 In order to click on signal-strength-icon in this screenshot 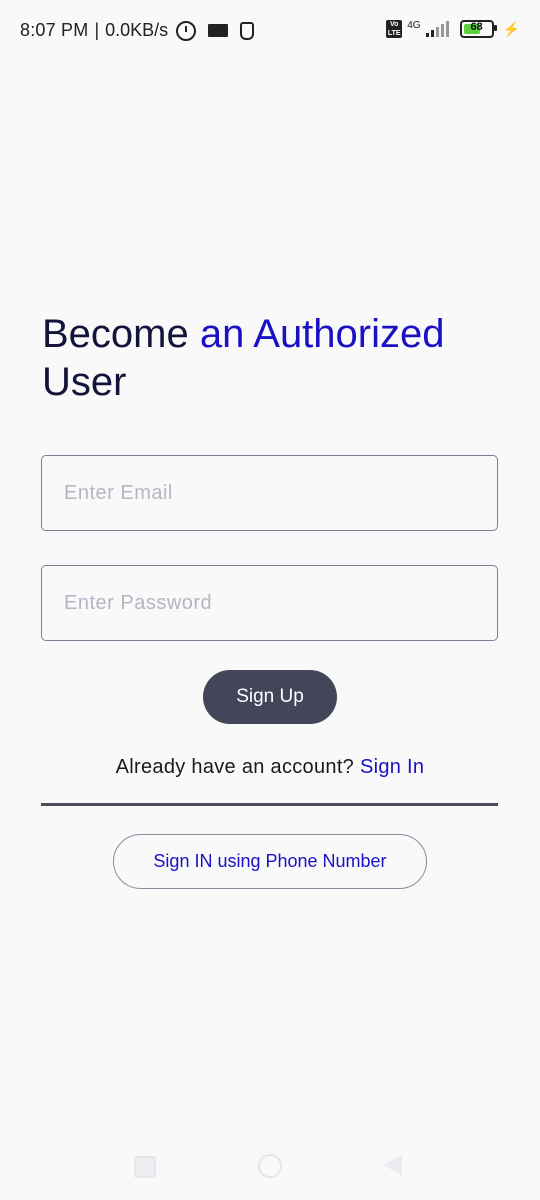, I will do `click(437, 29)`.